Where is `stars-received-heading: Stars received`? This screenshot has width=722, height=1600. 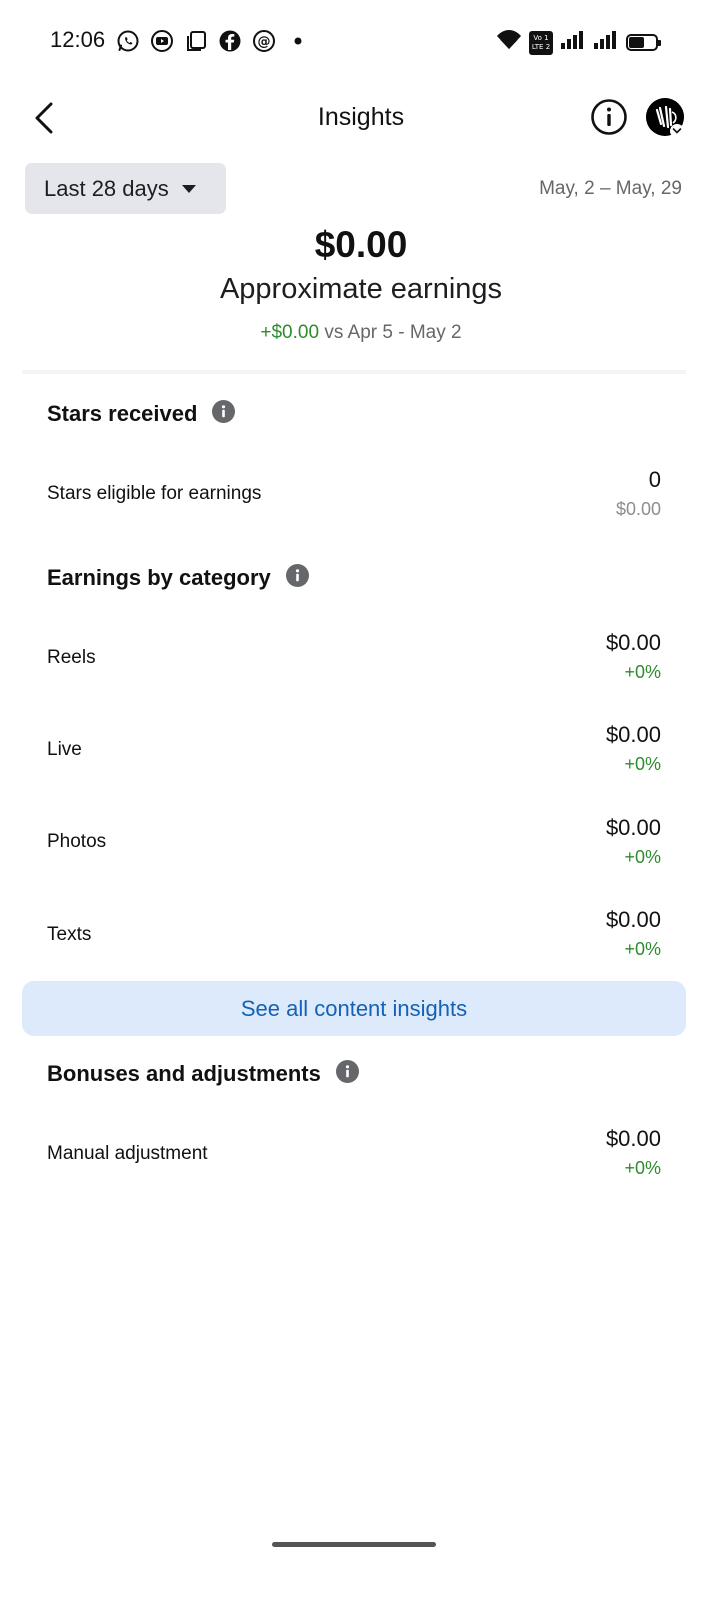 stars-received-heading: Stars received is located at coordinates (141, 413).